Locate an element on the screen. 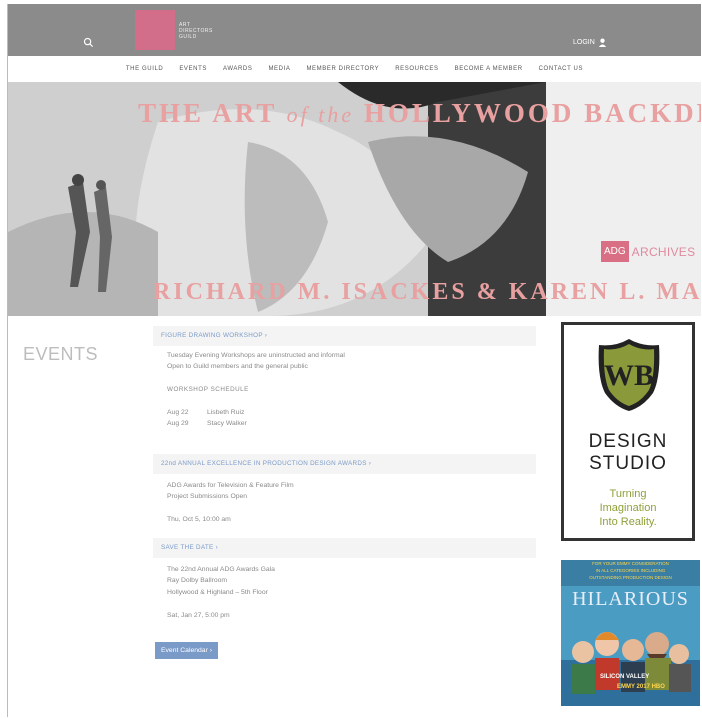  adg-logo-text: ART DIRECTORS GUILD is located at coordinates (196, 31).